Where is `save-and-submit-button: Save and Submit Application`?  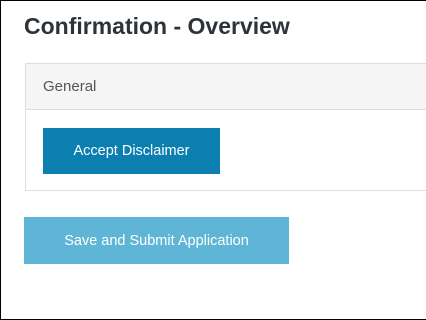 save-and-submit-button: Save and Submit Application is located at coordinates (156, 240).